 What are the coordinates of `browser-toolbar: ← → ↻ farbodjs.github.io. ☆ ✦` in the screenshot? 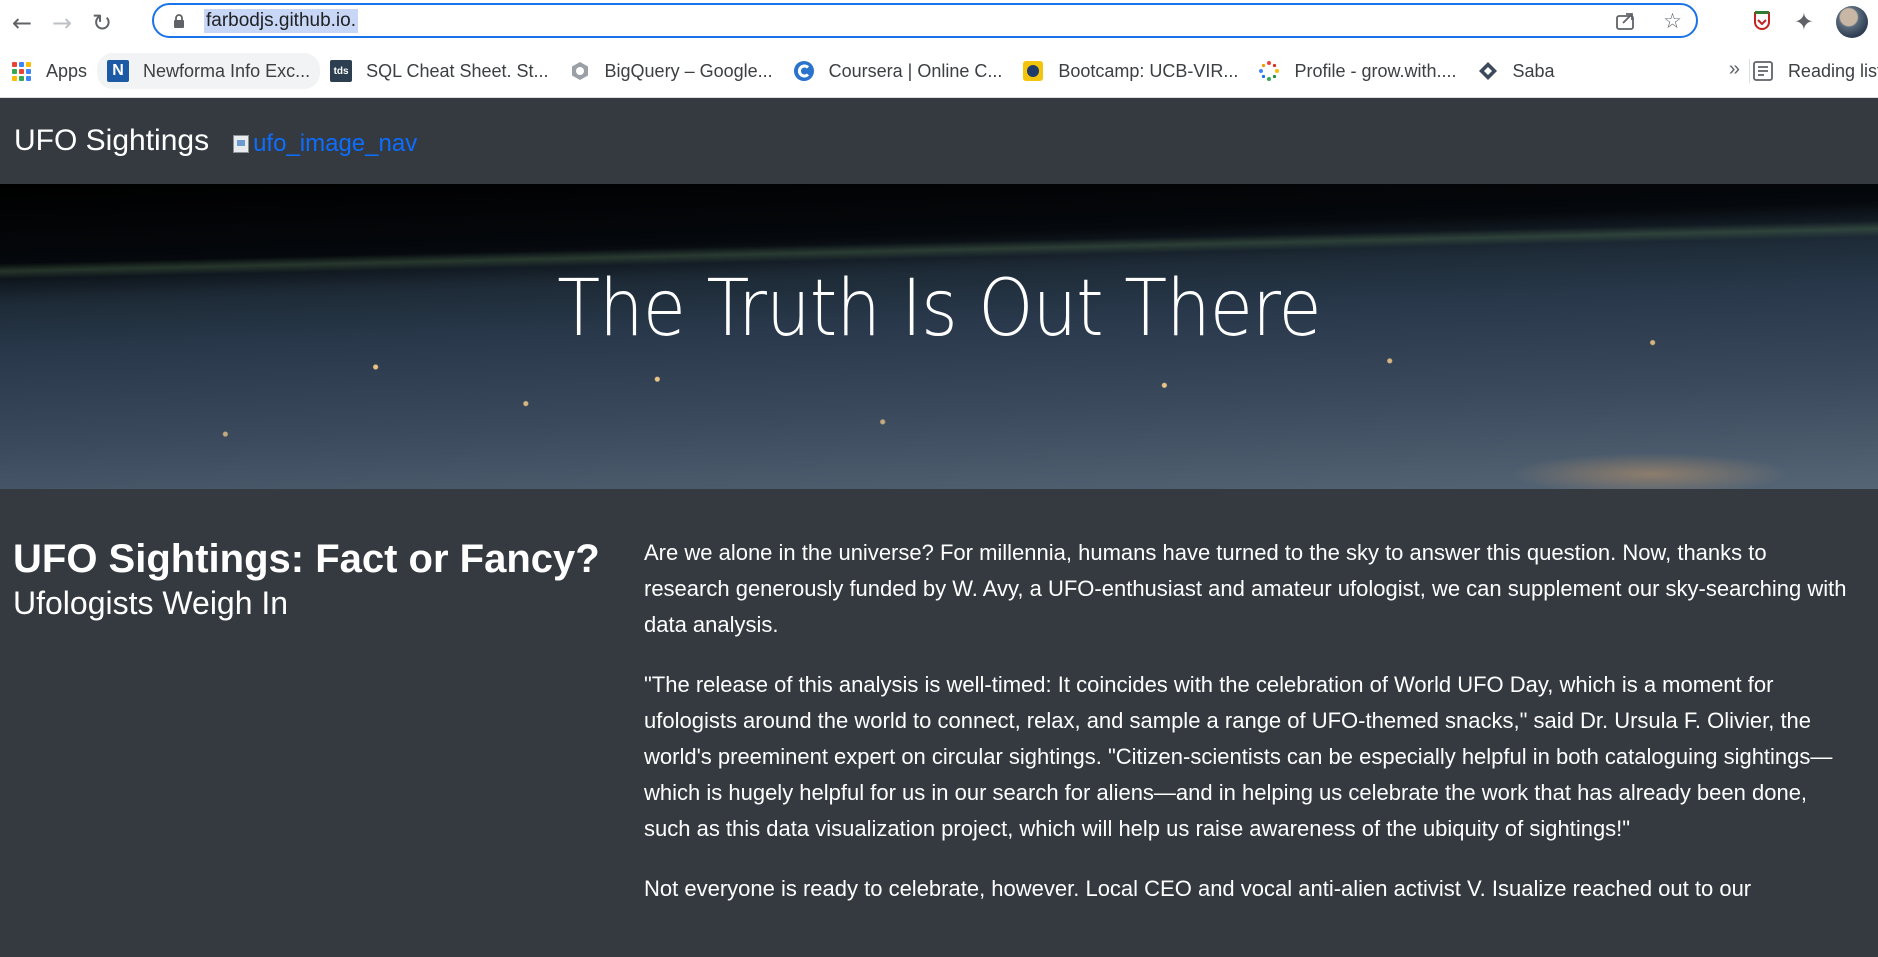 It's located at (939, 22).